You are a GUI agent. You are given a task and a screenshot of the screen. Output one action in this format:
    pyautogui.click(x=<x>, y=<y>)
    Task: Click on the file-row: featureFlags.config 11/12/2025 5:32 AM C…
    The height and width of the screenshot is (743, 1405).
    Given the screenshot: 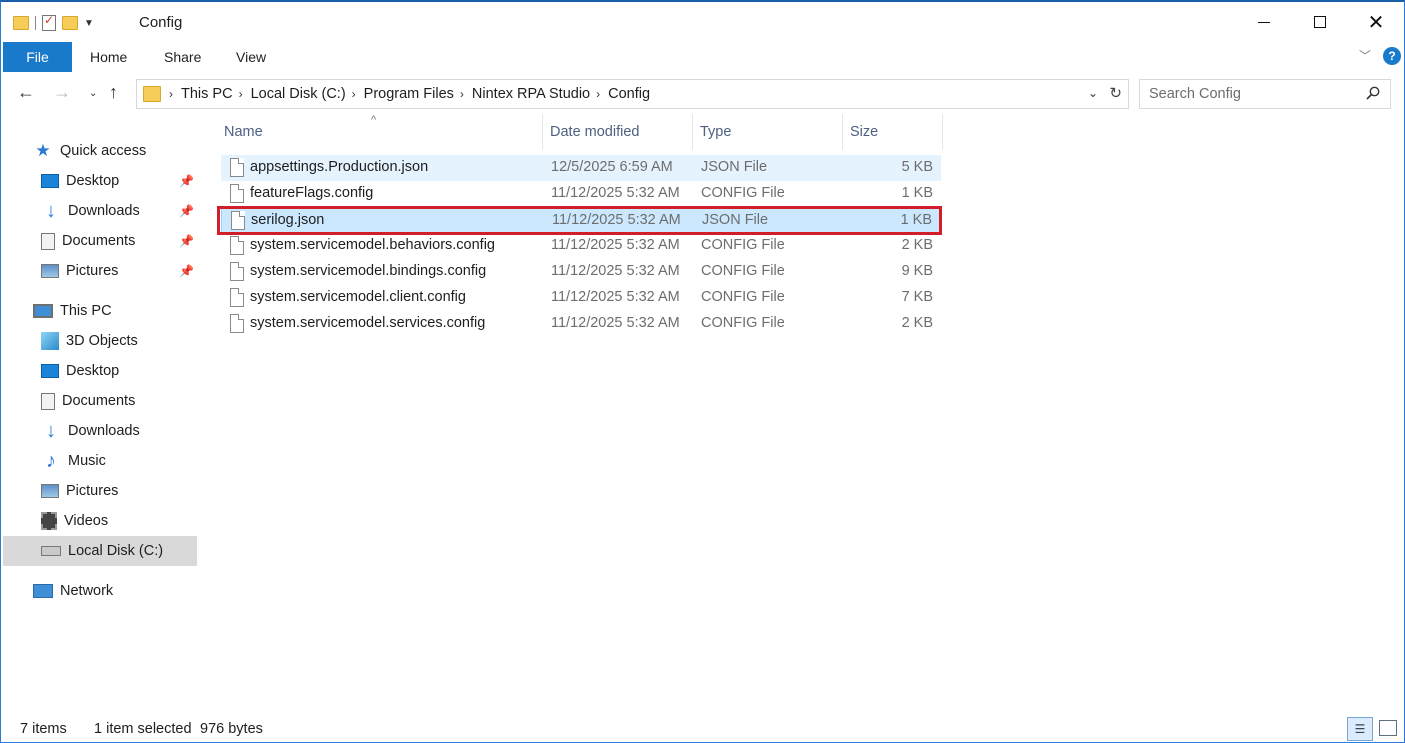 What is the action you would take?
    pyautogui.click(x=581, y=194)
    